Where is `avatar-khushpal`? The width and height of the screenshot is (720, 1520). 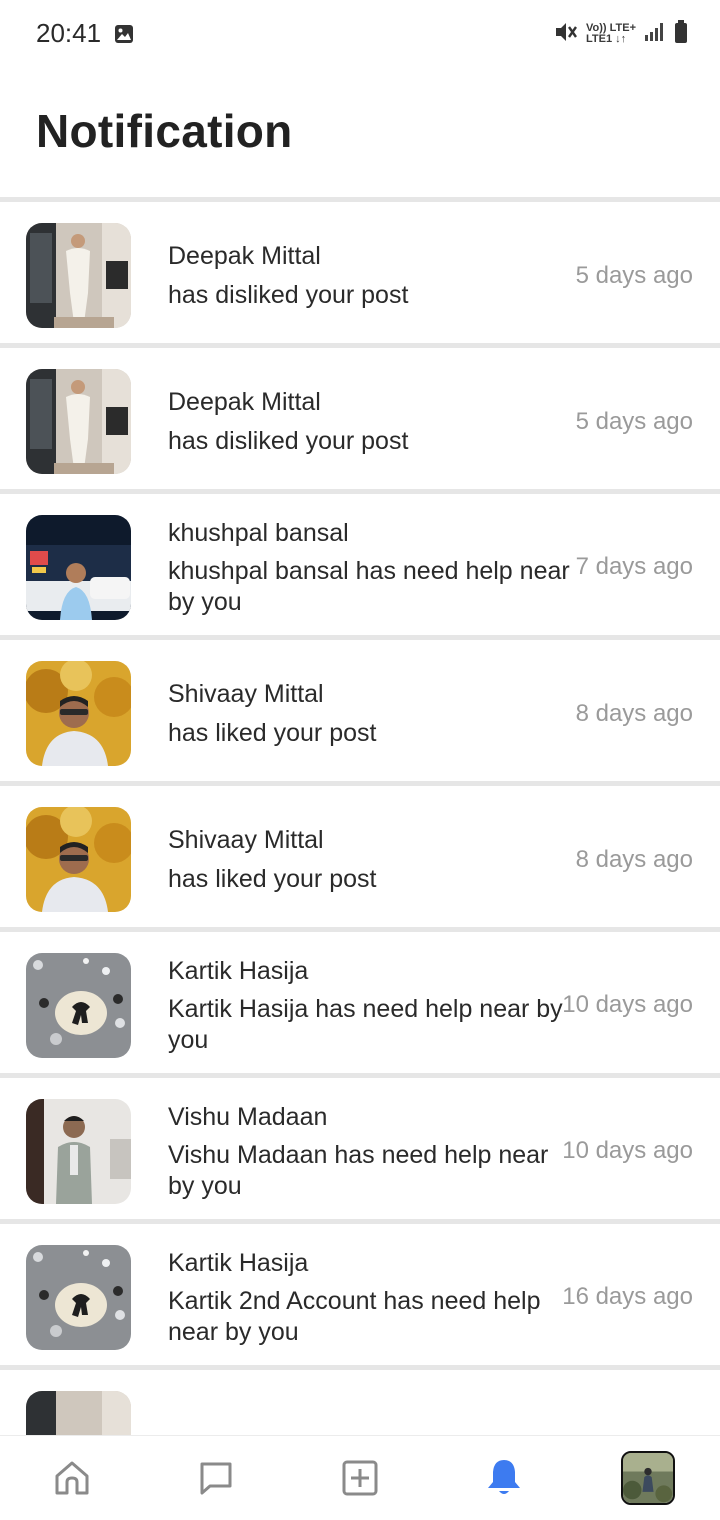 avatar-khushpal is located at coordinates (78, 567).